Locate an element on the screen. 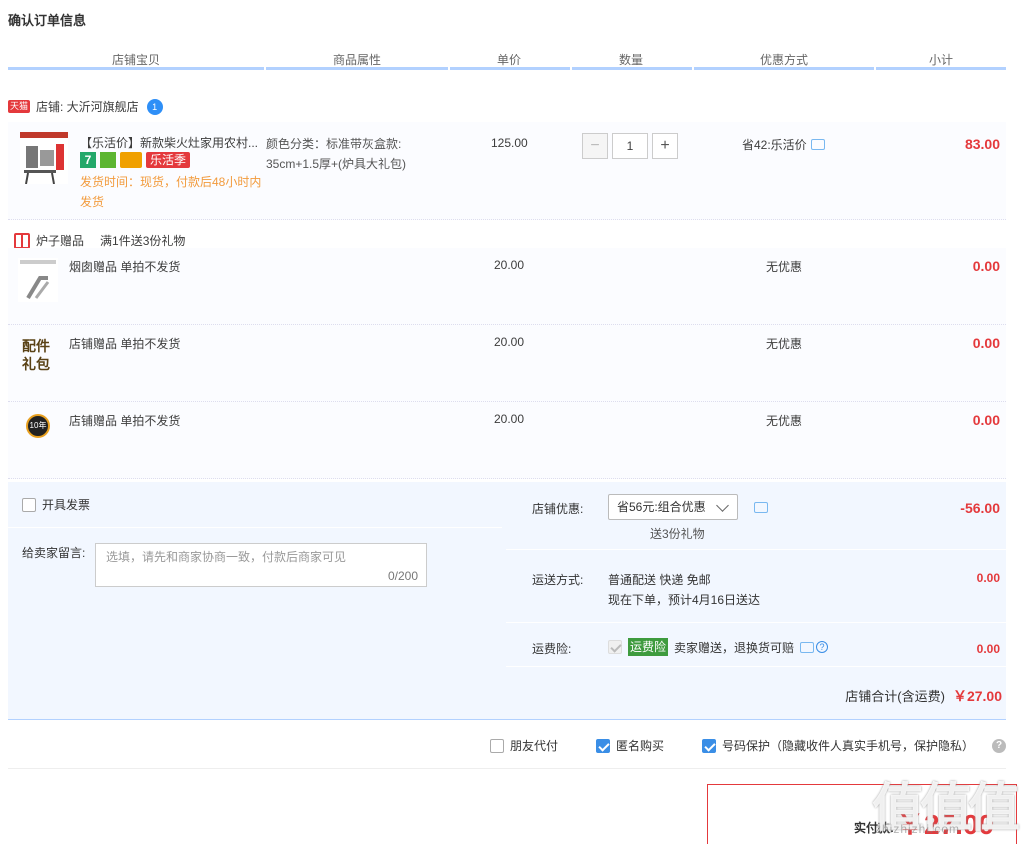 Image resolution: width=1021 pixels, height=844 pixels. number-protect-checkbox is located at coordinates (709, 745).